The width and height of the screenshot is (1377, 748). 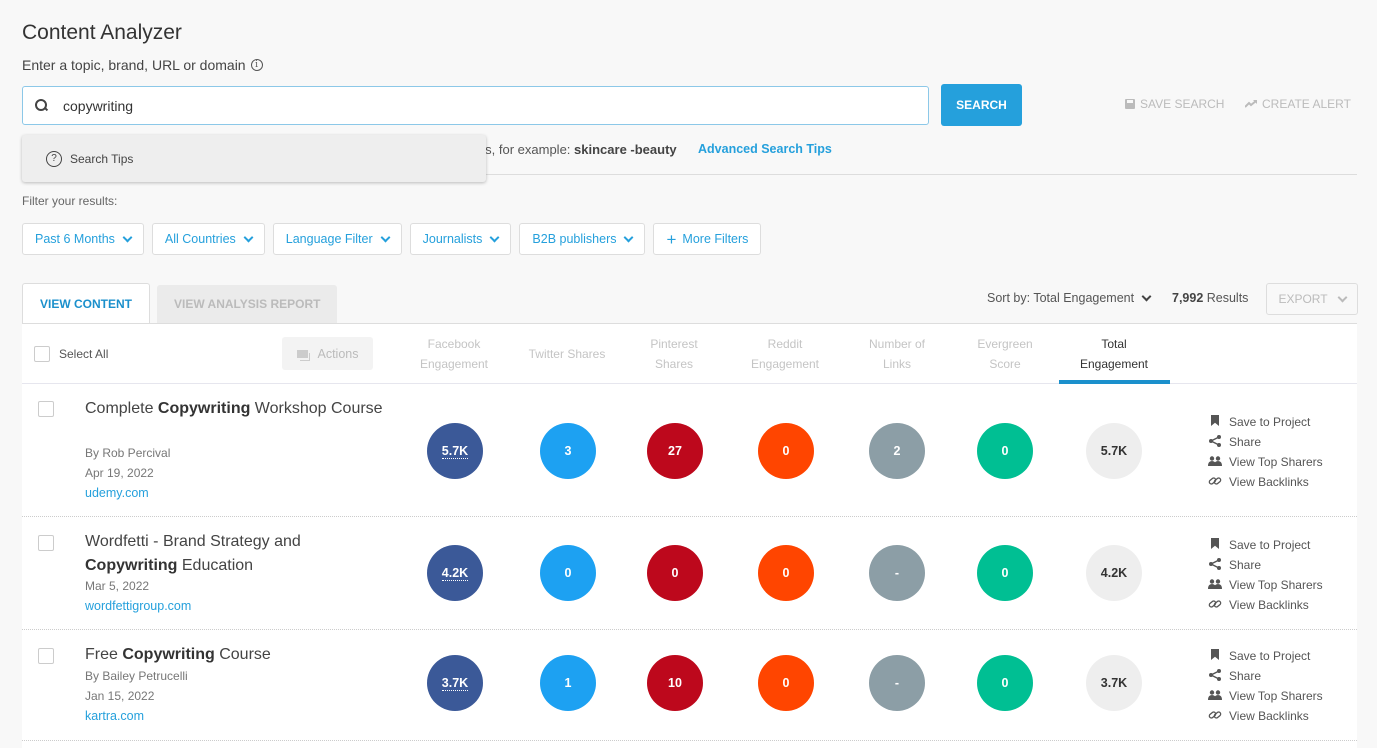 I want to click on metric-facebook-engagement: 4.2K, so click(x=455, y=573).